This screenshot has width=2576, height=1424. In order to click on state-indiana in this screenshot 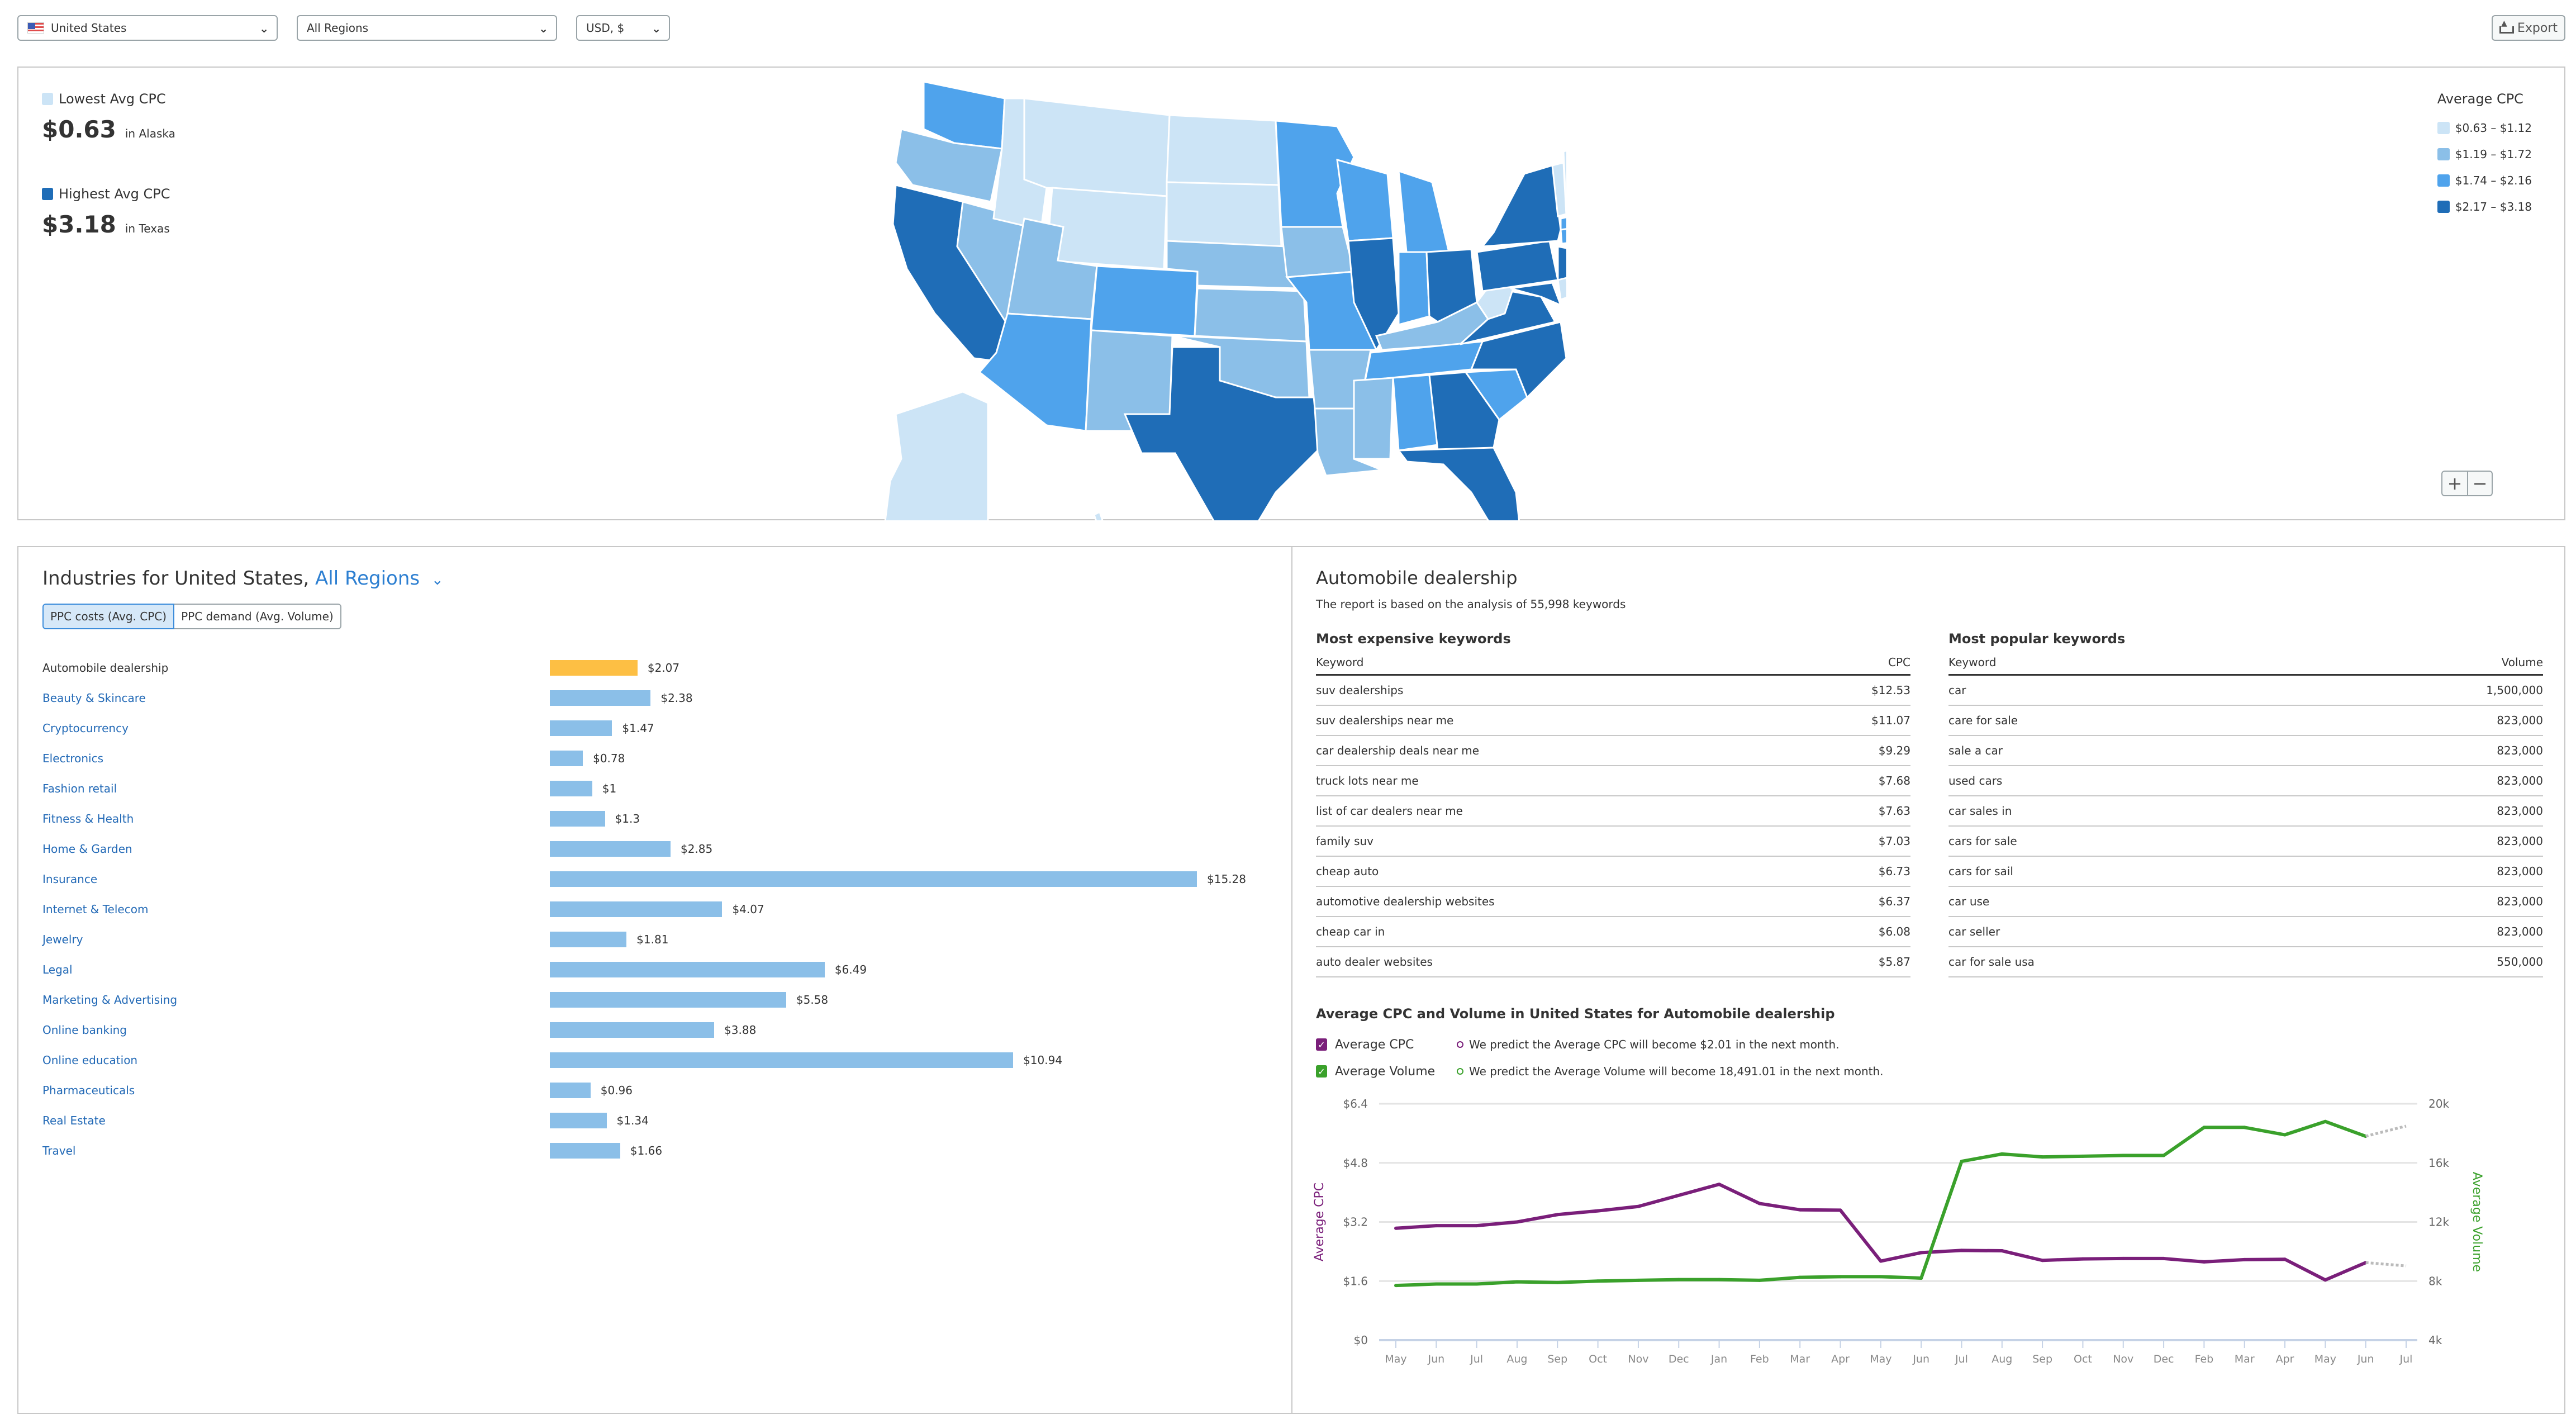, I will do `click(1414, 288)`.